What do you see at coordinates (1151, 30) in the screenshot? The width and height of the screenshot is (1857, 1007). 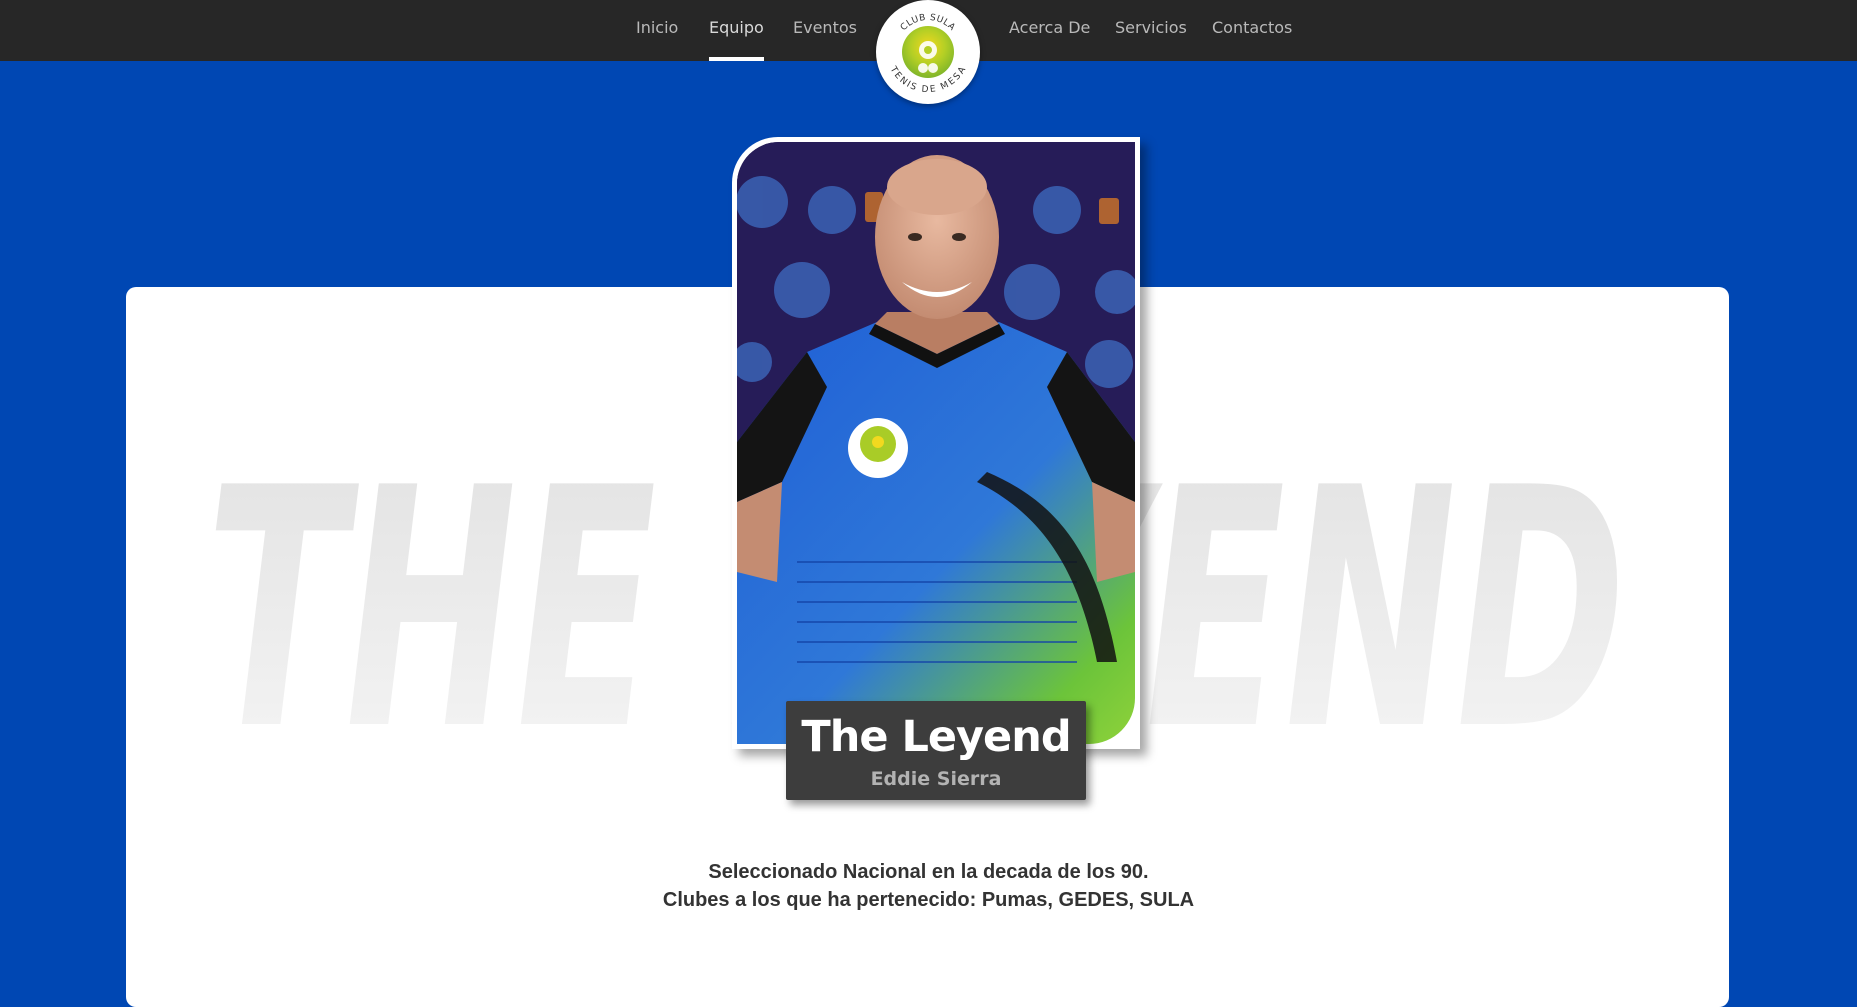 I see `nav-link-servicios: Servicios` at bounding box center [1151, 30].